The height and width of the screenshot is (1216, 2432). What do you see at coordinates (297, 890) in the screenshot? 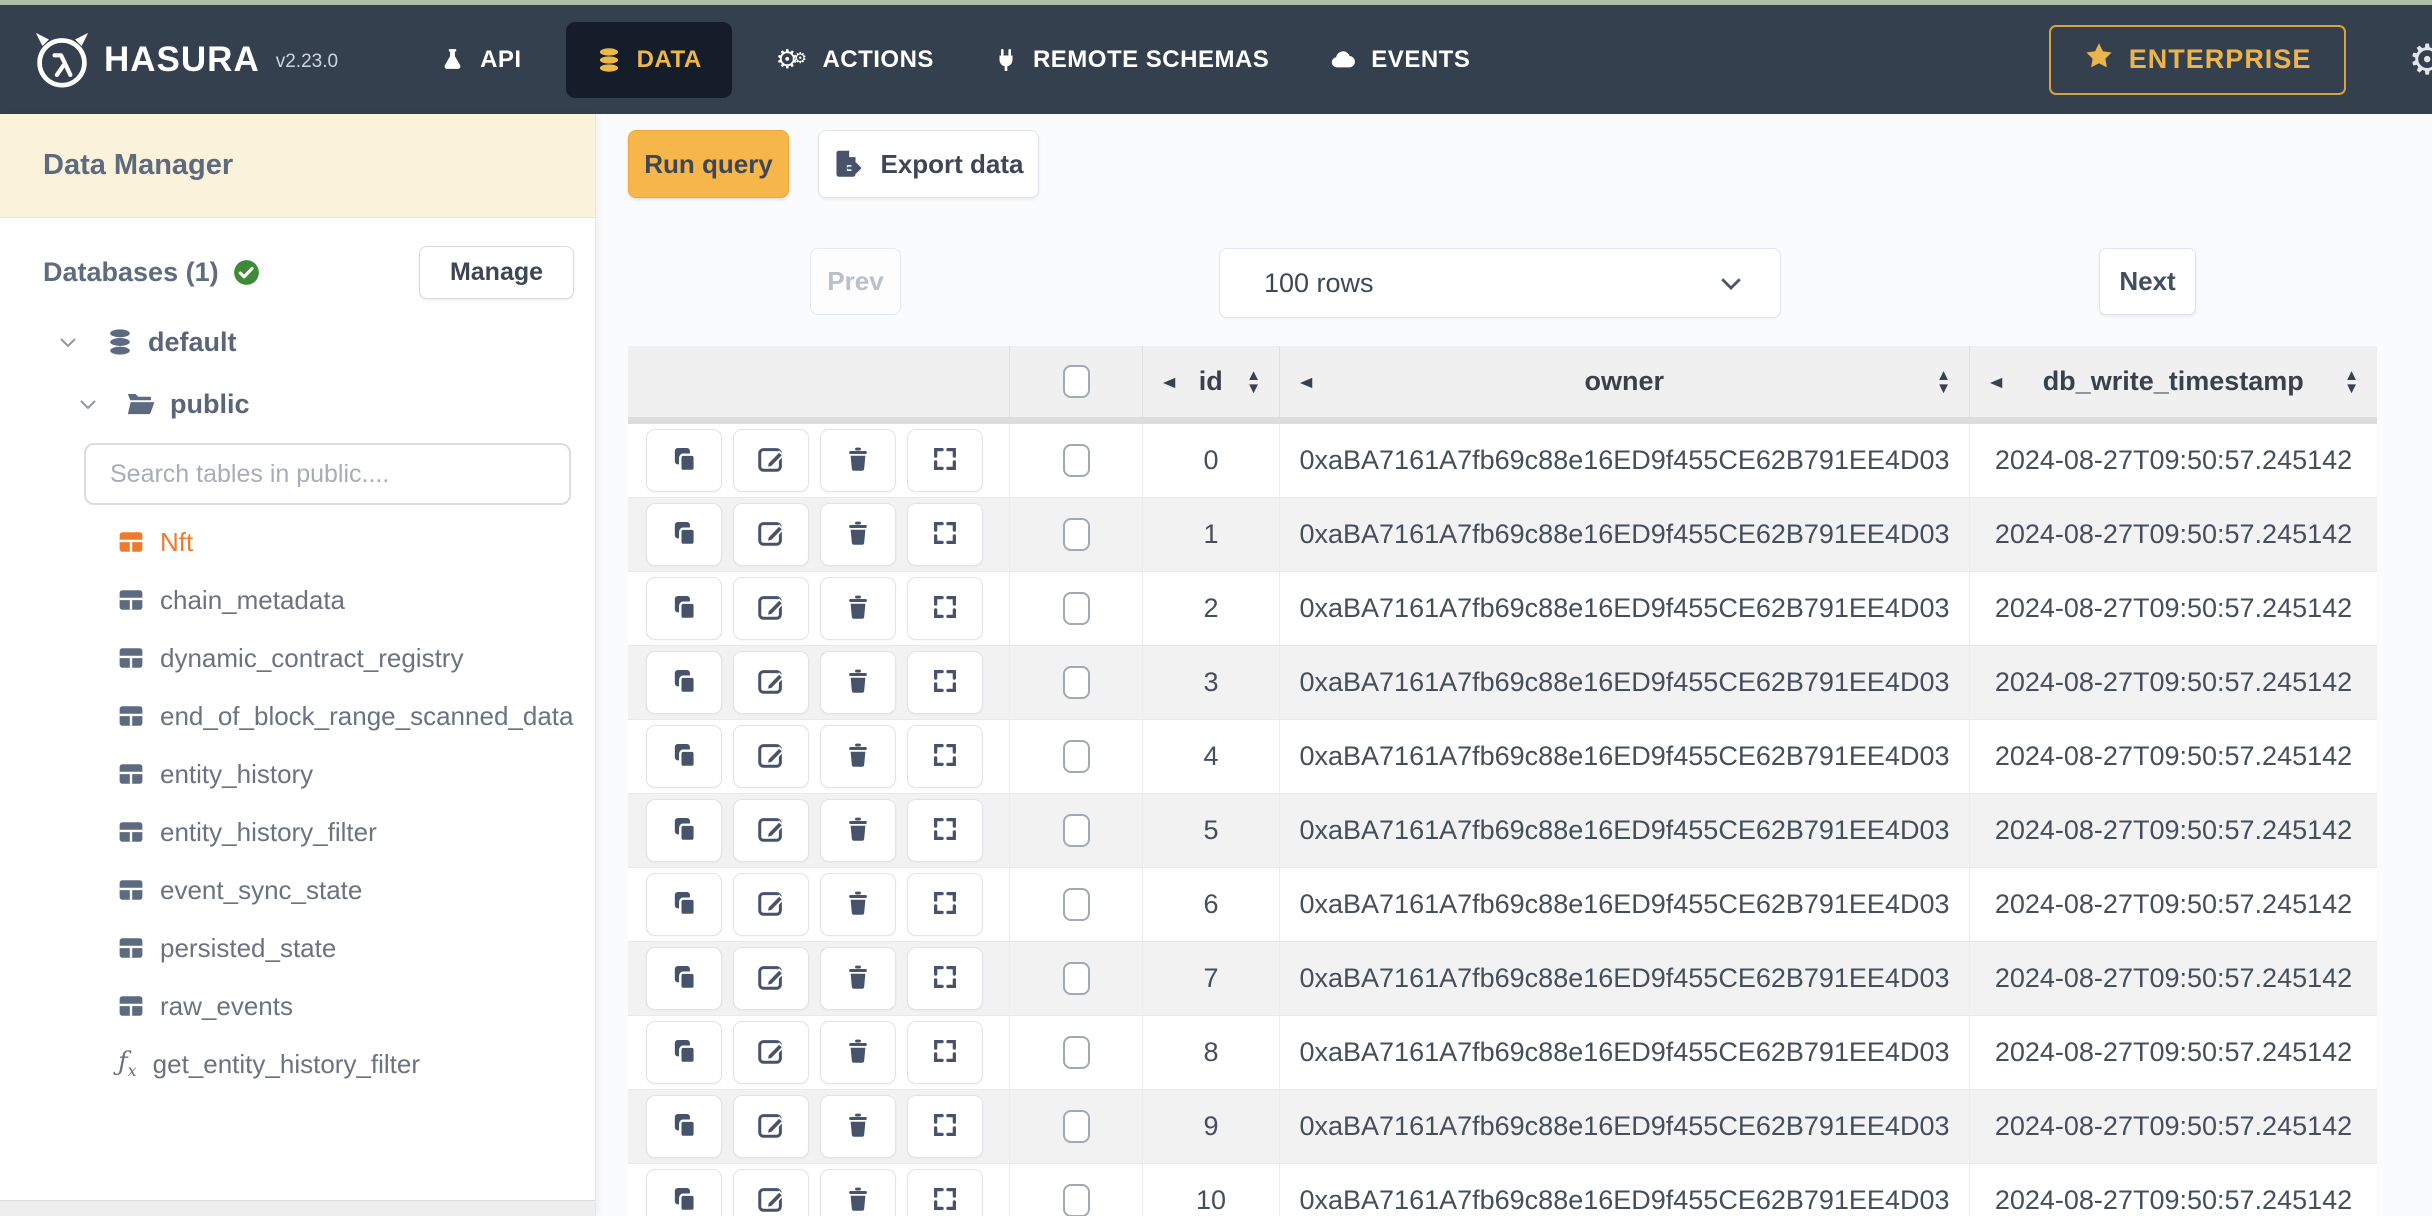
I see `sidebar-item-table: event_sync_state` at bounding box center [297, 890].